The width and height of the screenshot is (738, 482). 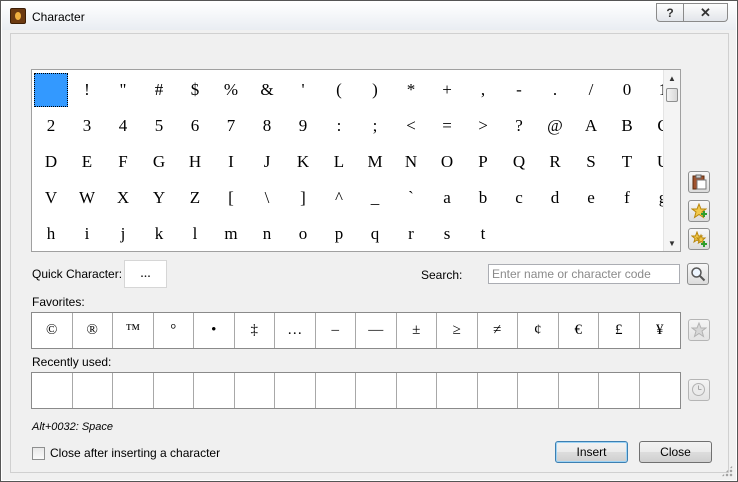 I want to click on character-cell: $, so click(x=195, y=90).